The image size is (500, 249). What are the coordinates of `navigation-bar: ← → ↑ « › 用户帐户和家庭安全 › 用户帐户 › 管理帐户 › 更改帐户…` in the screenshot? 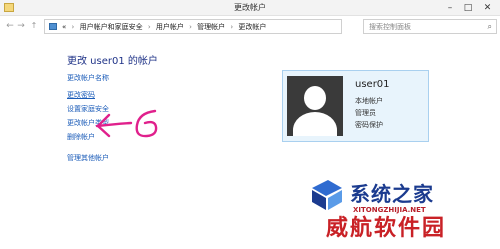 It's located at (250, 27).